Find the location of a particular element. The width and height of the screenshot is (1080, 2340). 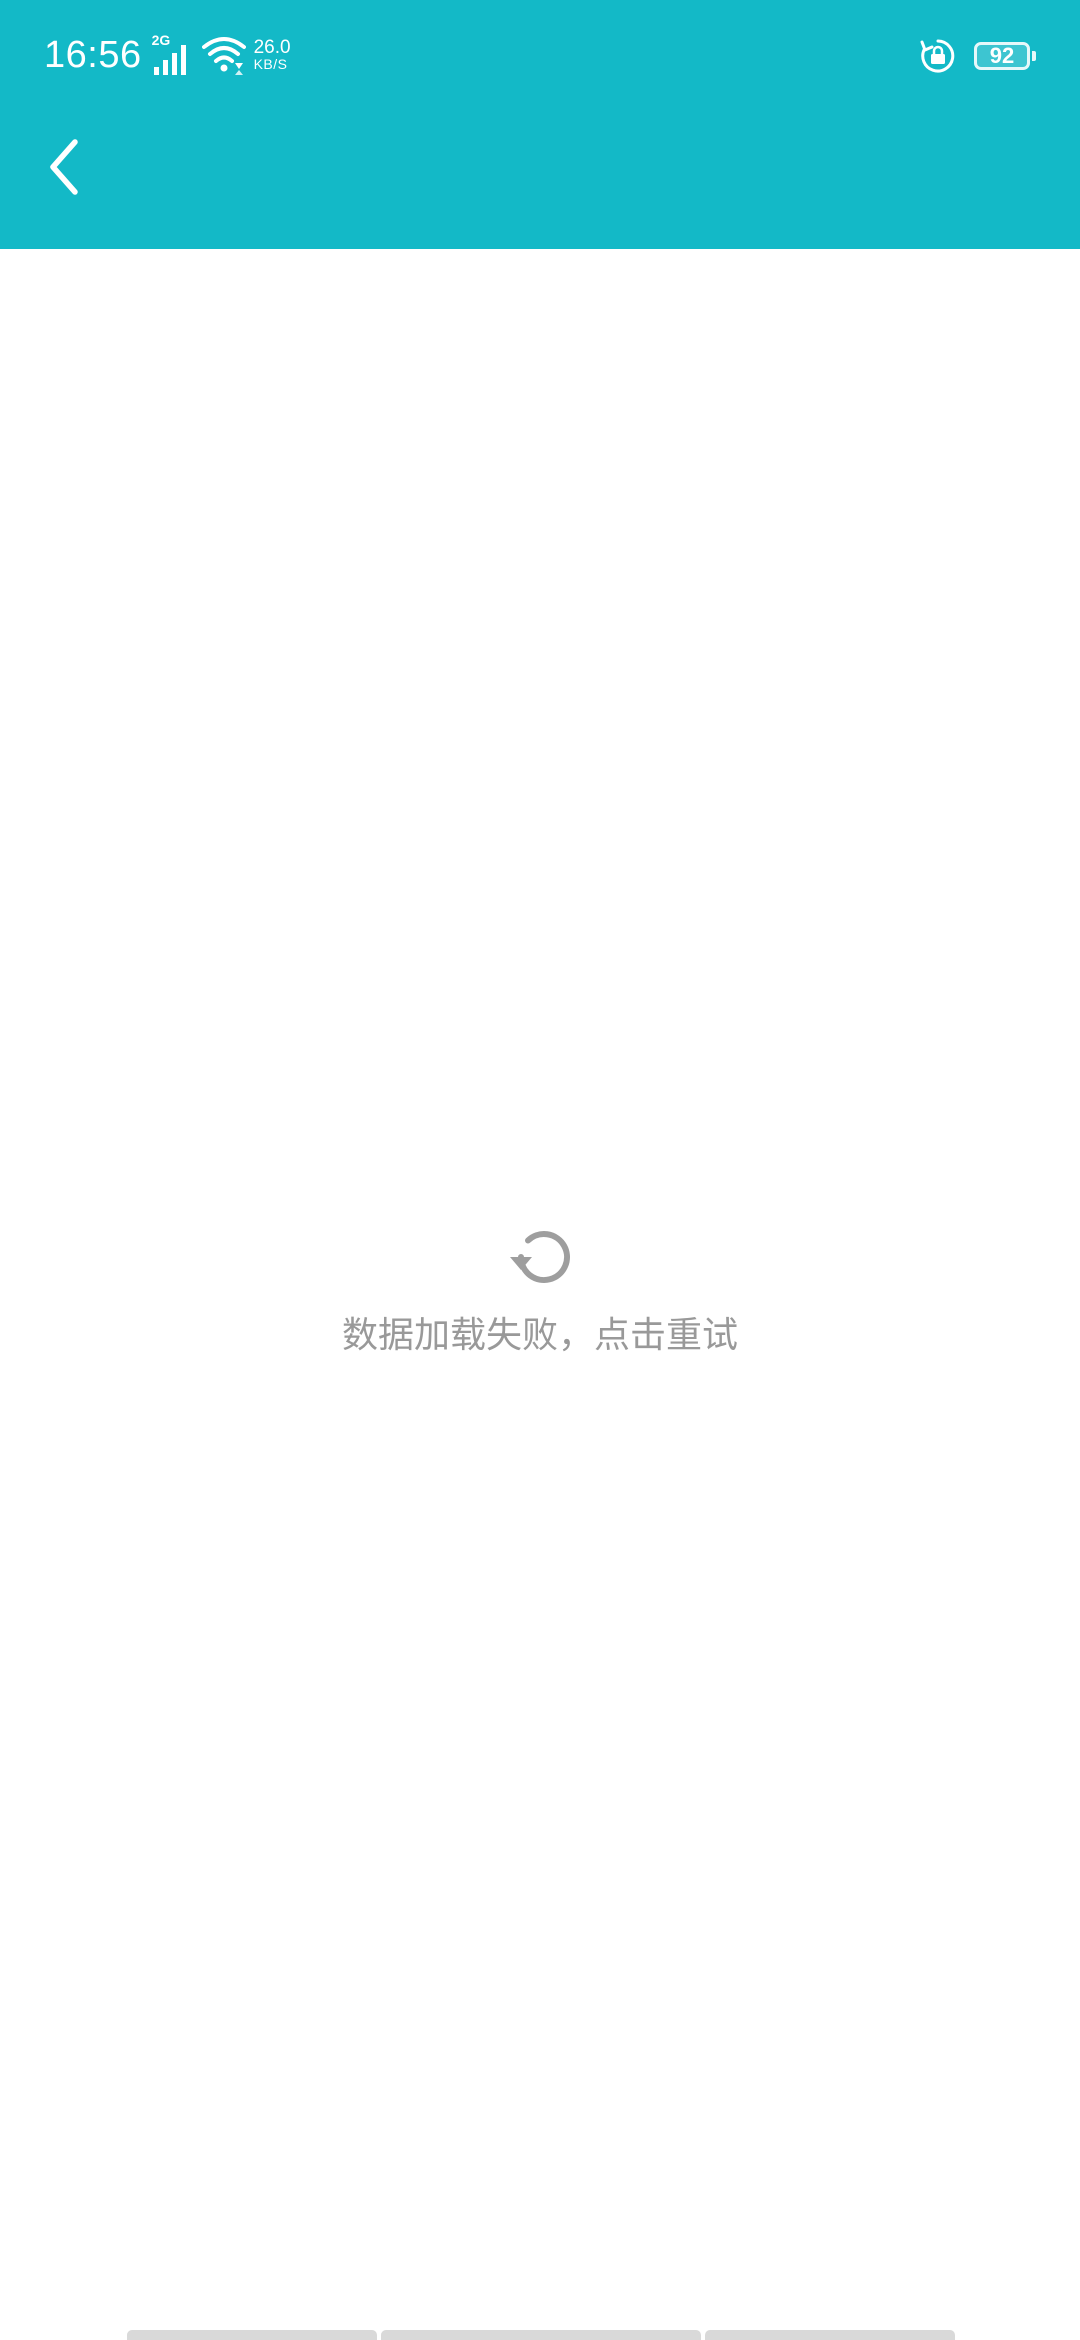

top-bar: 16:56 2G 26.0 KB/S 92 is located at coordinates (540, 124).